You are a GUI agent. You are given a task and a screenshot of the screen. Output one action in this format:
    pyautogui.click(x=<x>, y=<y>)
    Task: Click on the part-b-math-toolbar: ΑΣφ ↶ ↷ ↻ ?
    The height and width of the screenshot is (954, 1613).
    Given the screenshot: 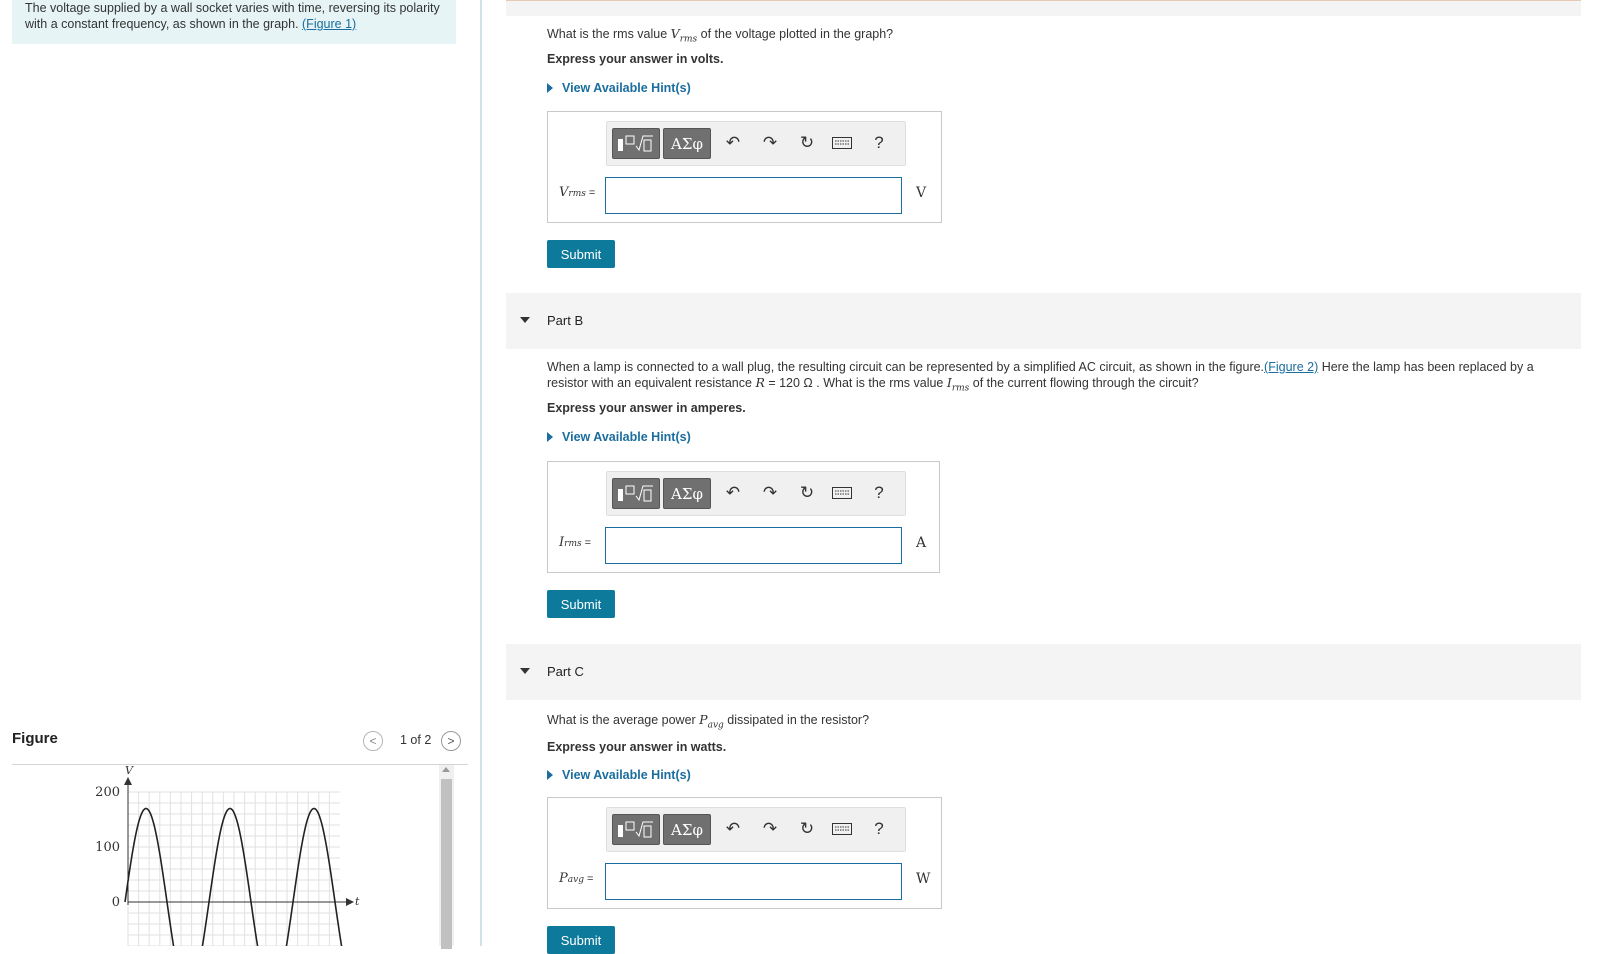 What is the action you would take?
    pyautogui.click(x=756, y=493)
    